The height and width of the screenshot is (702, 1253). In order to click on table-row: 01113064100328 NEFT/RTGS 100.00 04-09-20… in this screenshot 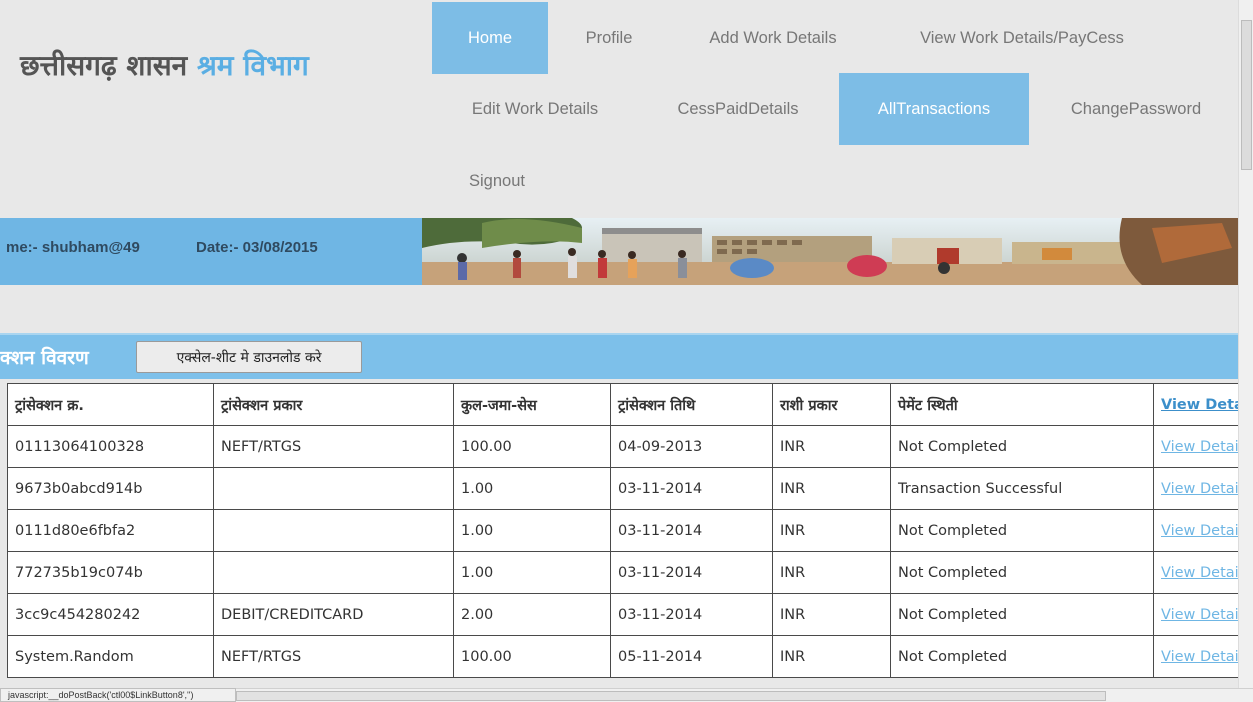, I will do `click(629, 446)`.